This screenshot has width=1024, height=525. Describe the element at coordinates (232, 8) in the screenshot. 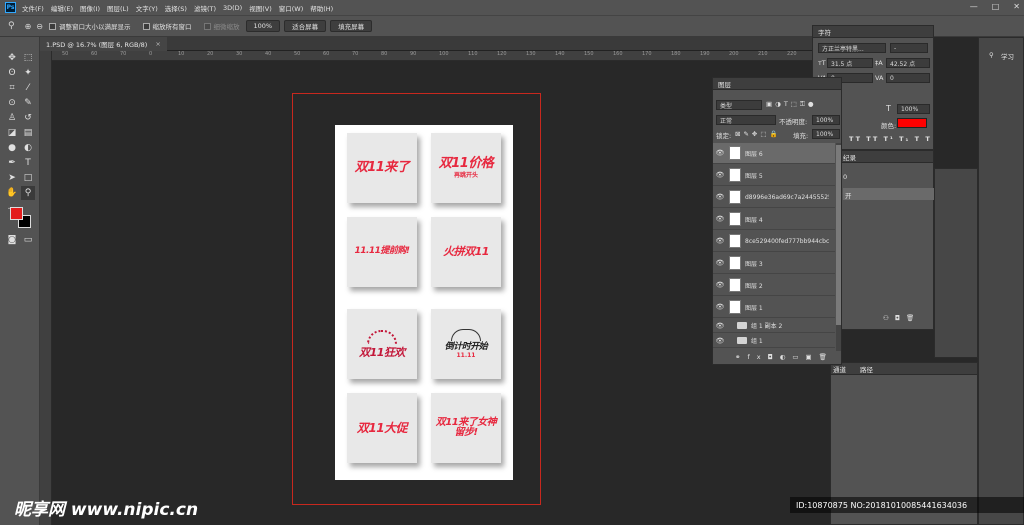

I see `menu-3d: 3D(D)` at that location.